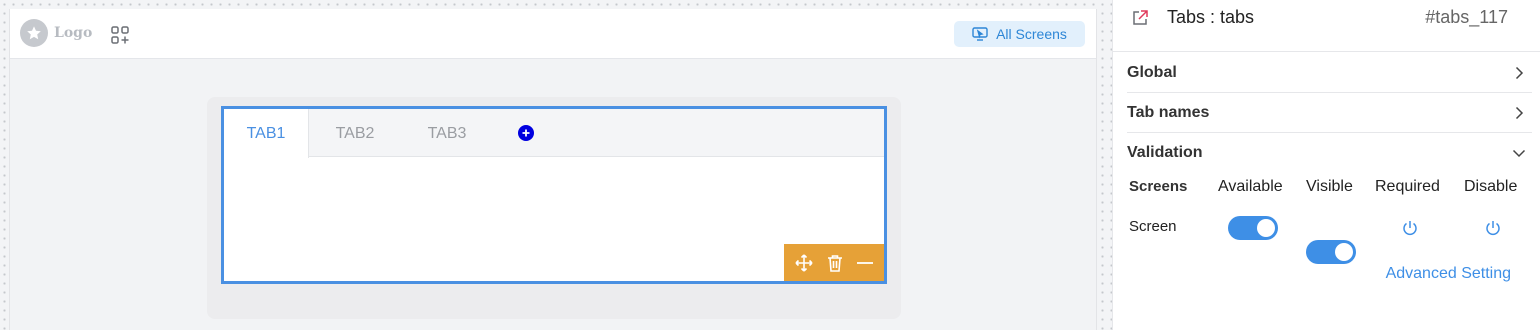  What do you see at coordinates (1140, 18) in the screenshot?
I see `external-link-icon` at bounding box center [1140, 18].